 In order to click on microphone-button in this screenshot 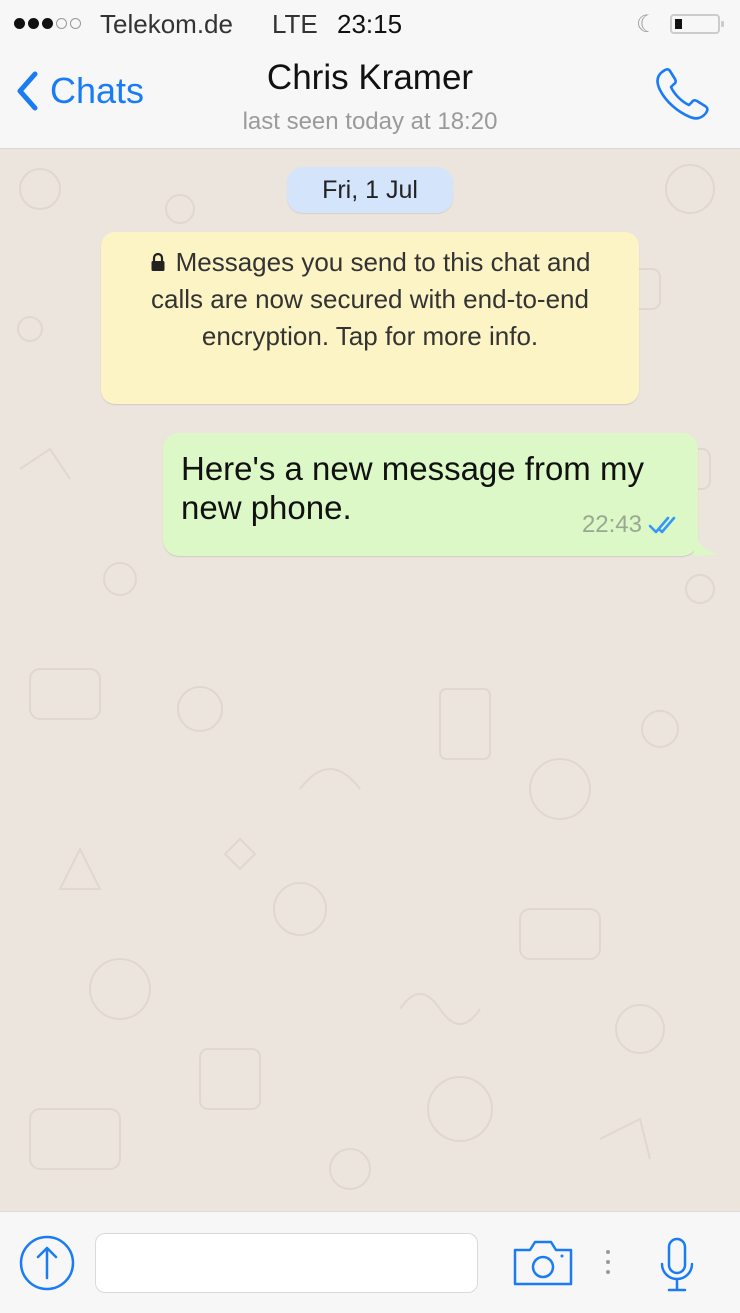, I will do `click(677, 1267)`.